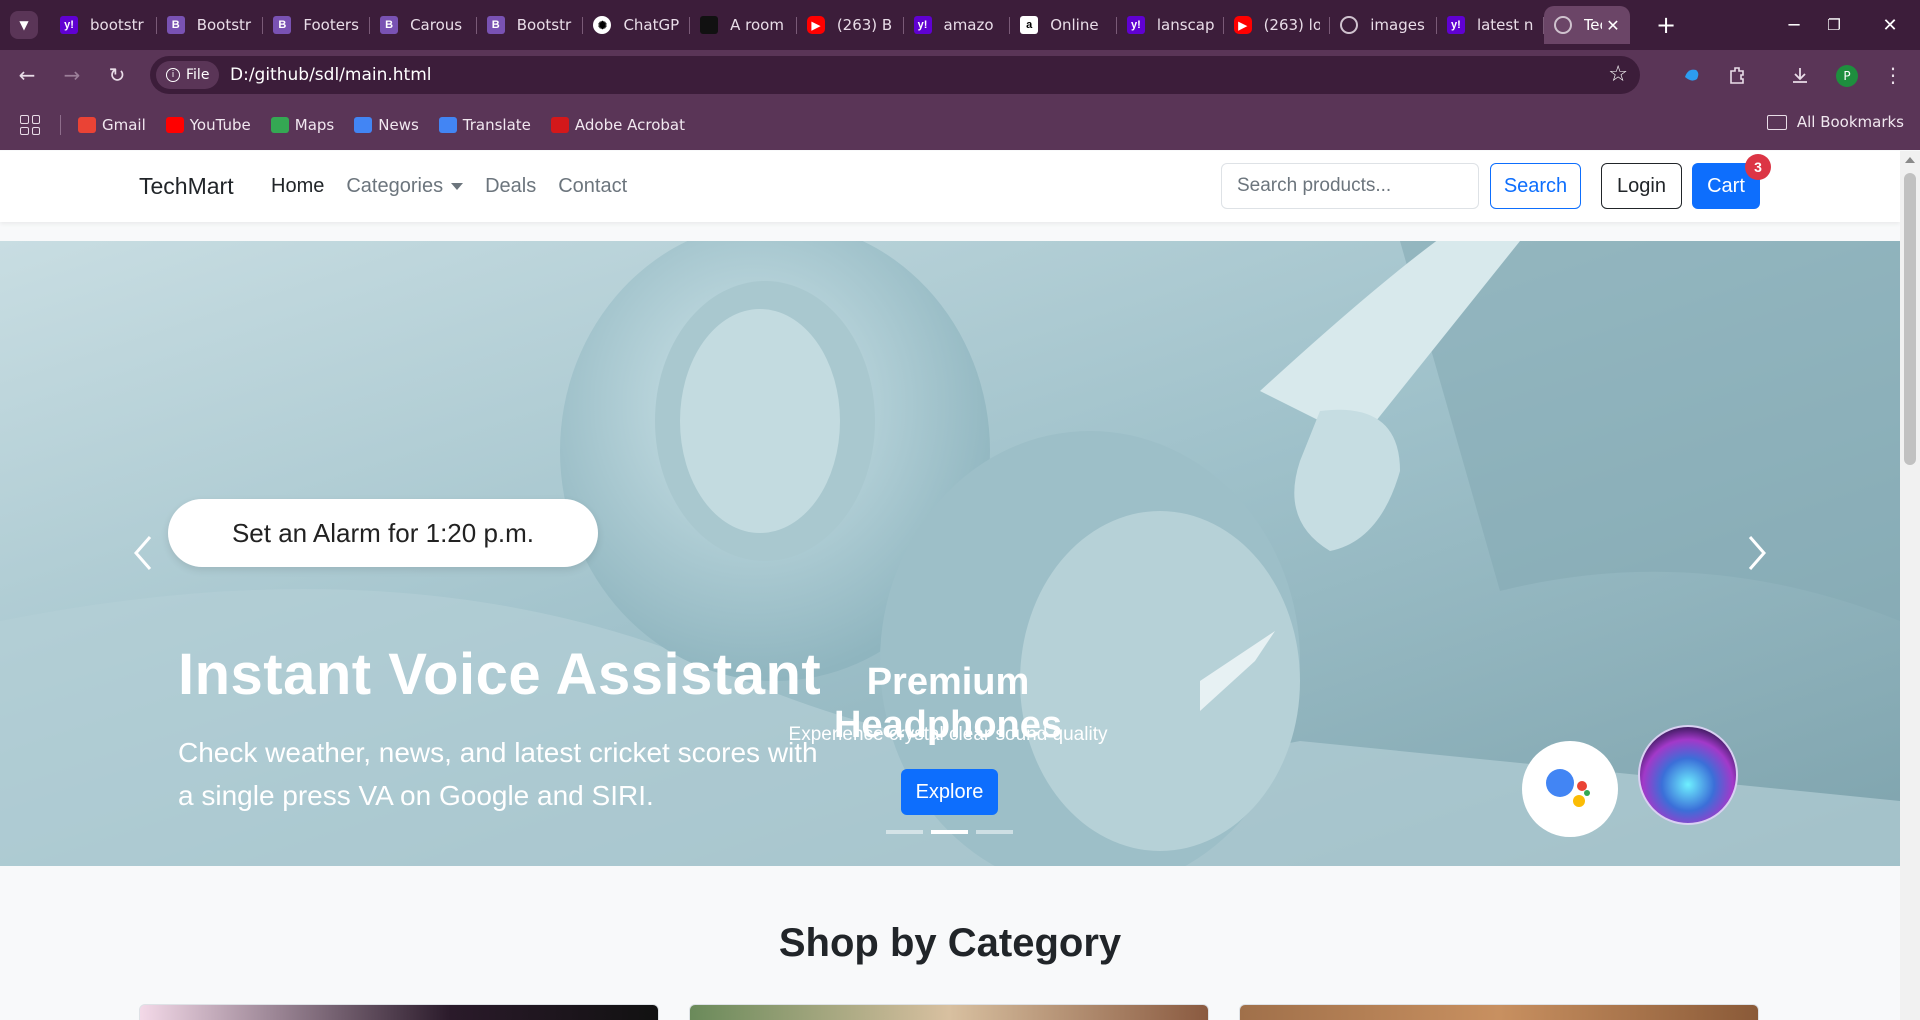 The width and height of the screenshot is (1920, 1020). I want to click on chevron-down-icon: ▼, so click(24, 25).